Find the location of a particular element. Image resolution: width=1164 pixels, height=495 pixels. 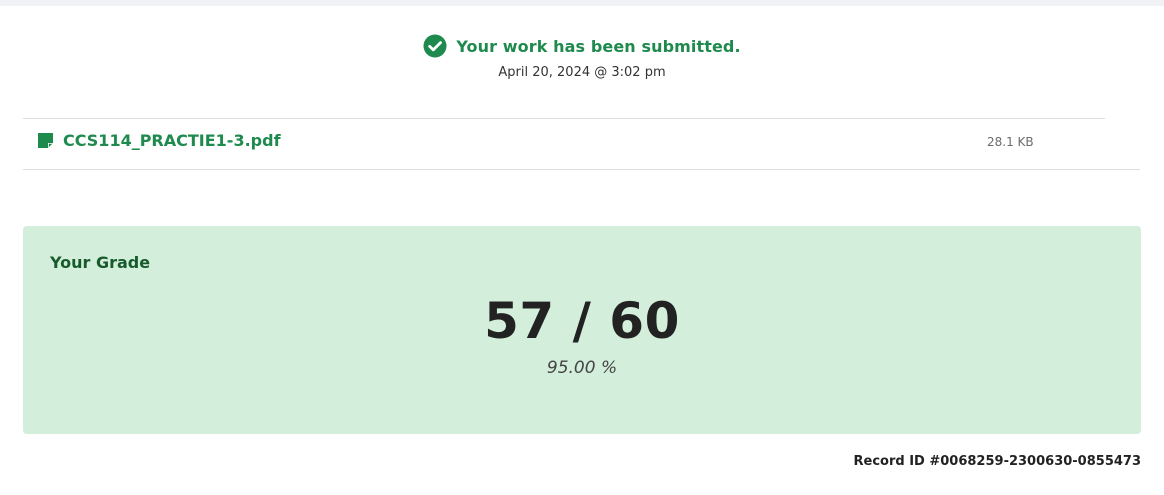

file-name-link: CCS114_PRACTIE1-3.pdf is located at coordinates (172, 140).